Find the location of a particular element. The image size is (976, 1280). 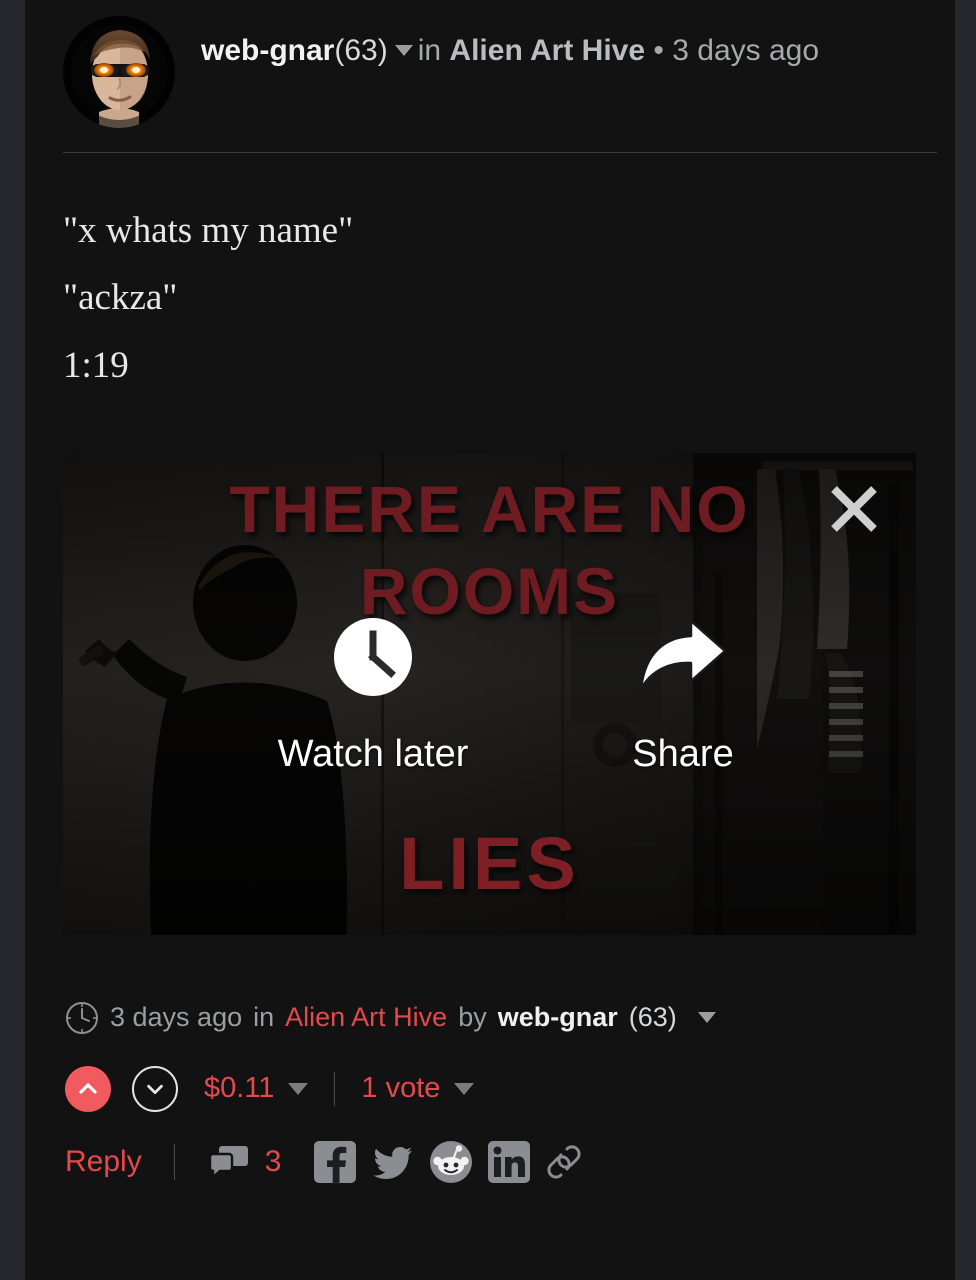

in-word: in is located at coordinates (429, 50).